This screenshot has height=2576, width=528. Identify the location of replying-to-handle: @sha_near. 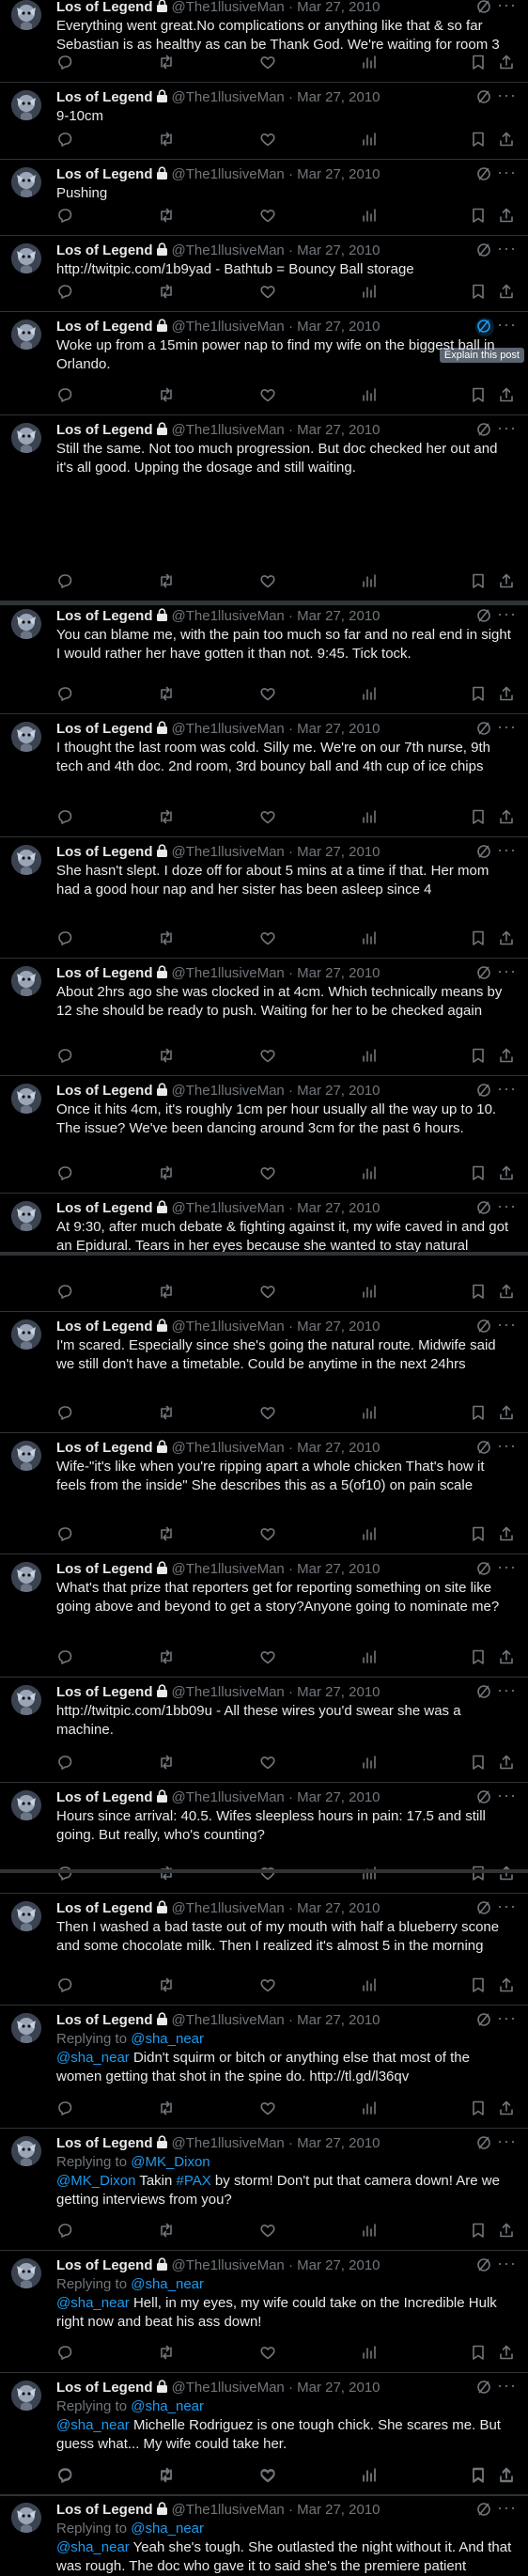
(167, 2406).